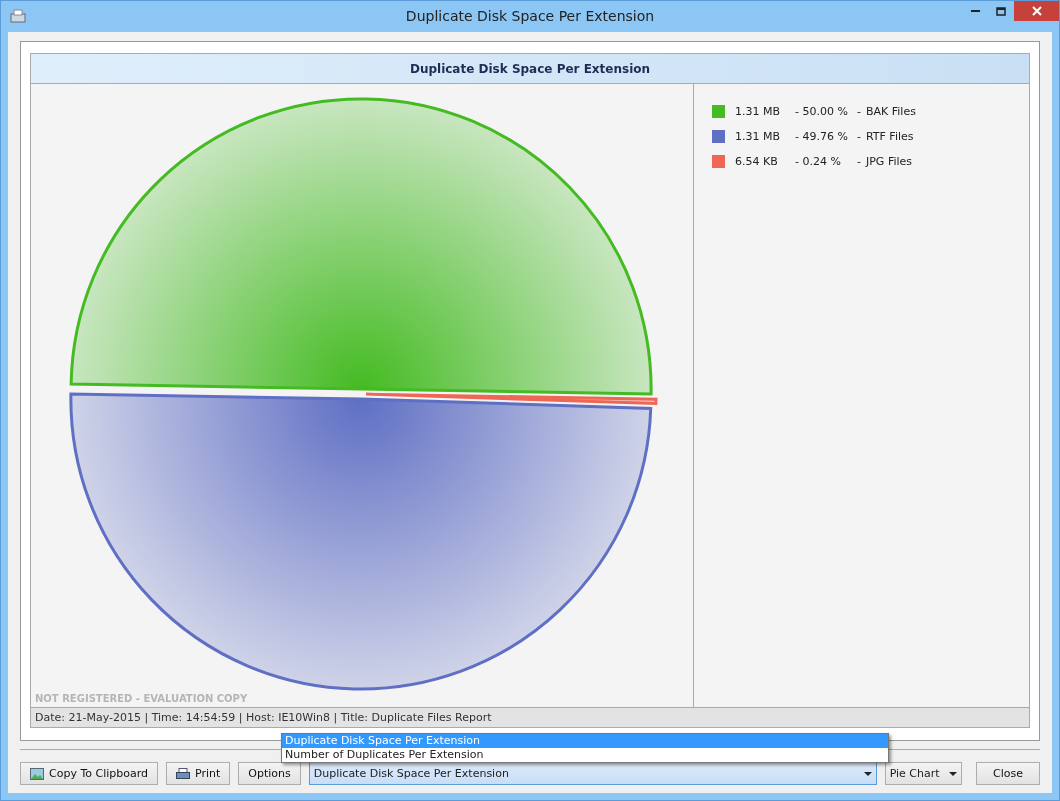 This screenshot has width=1060, height=801. I want to click on chart-title: Duplicate Disk Space Per Extension, so click(530, 68).